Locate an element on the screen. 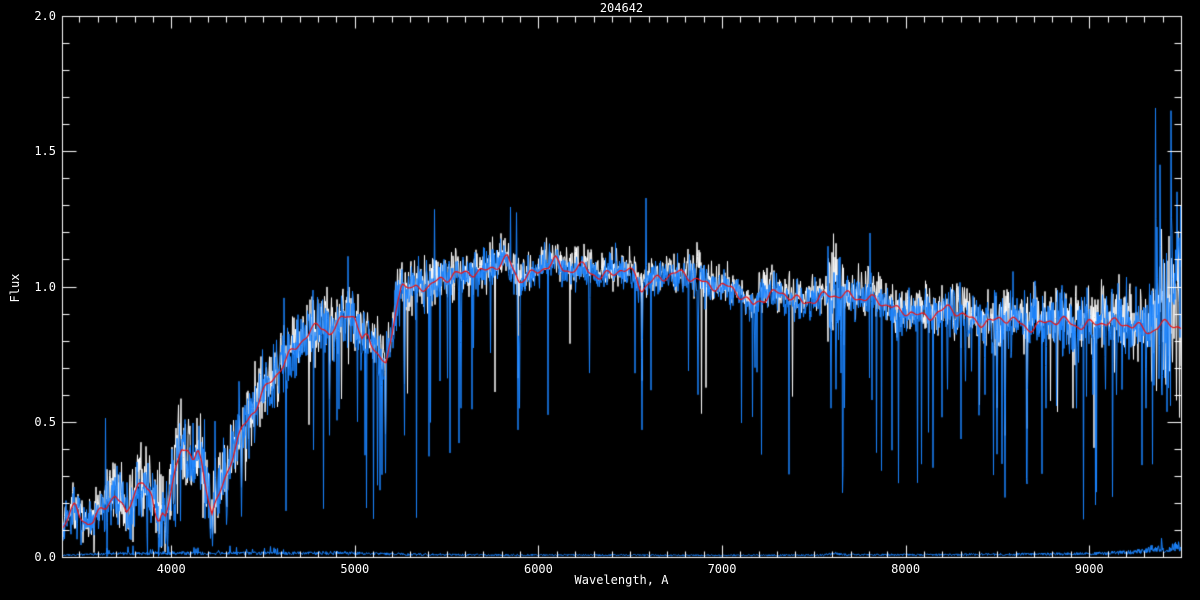  x-tick-label: 5000 is located at coordinates (355, 569).